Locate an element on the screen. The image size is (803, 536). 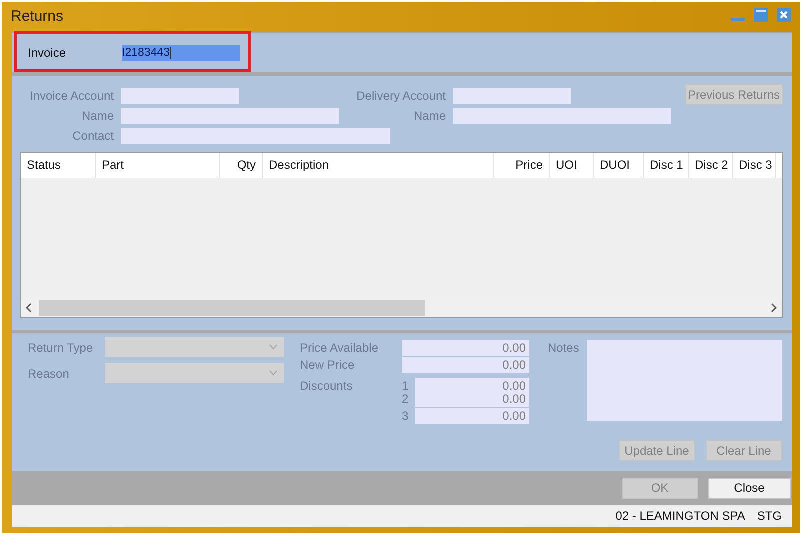
column-header: Disc 2 is located at coordinates (711, 165).